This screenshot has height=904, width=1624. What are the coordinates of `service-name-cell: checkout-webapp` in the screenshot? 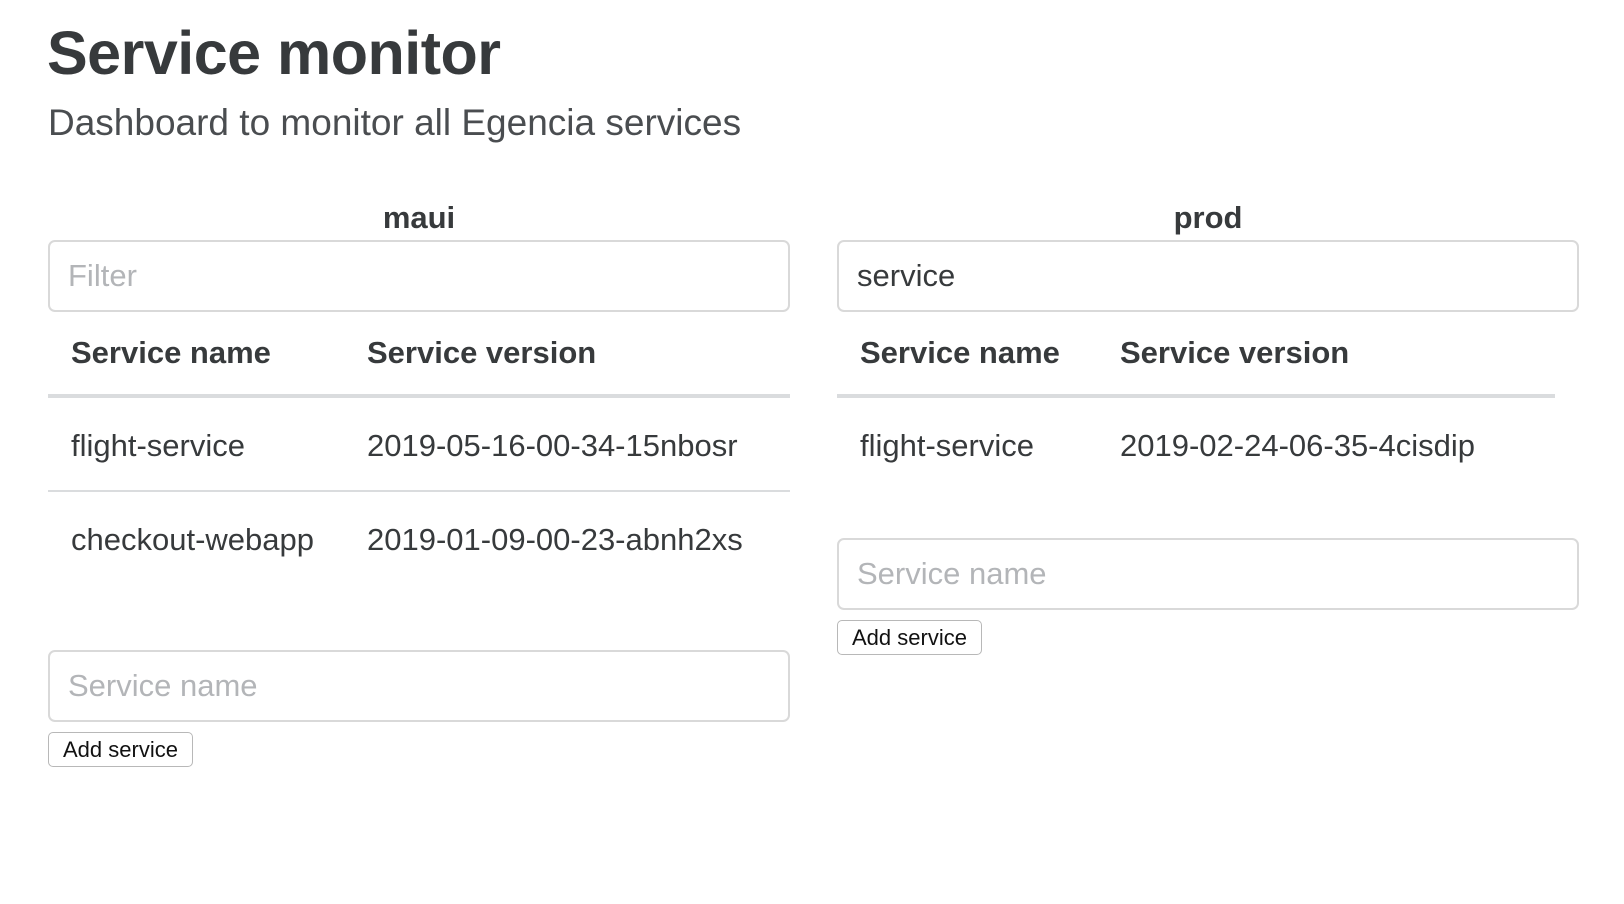 It's located at (196, 537).